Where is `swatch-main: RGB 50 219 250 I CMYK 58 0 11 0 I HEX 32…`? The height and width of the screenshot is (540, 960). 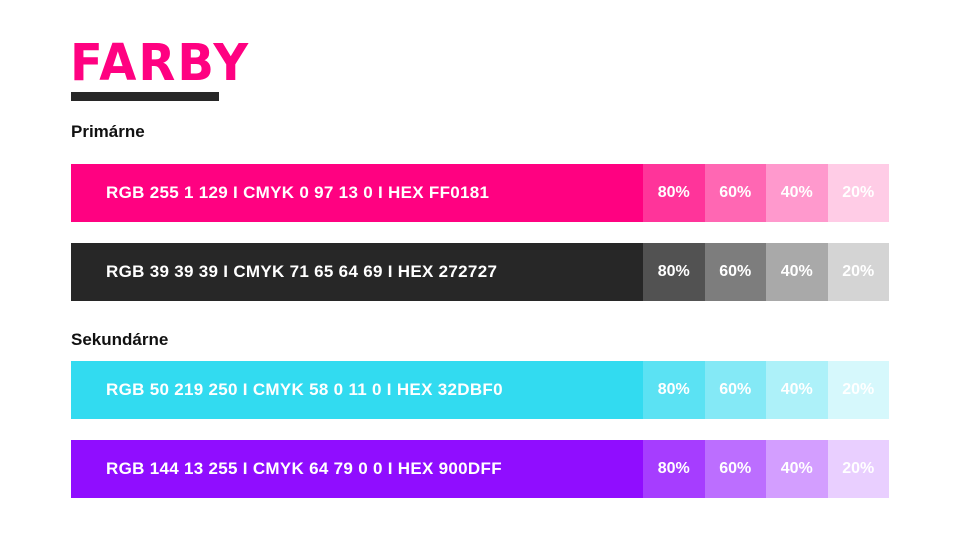 swatch-main: RGB 50 219 250 I CMYK 58 0 11 0 I HEX 32… is located at coordinates (357, 390).